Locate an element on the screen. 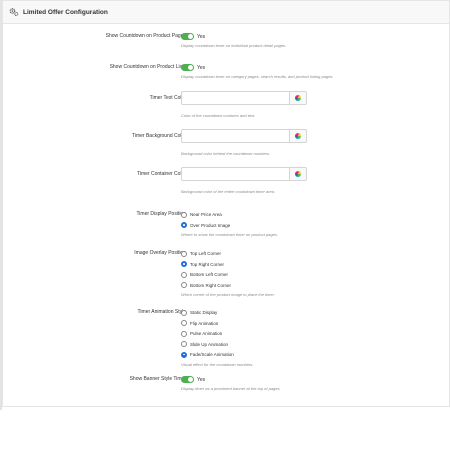 Image resolution: width=450 pixels, height=450 pixels. radio-option: Over Product Image is located at coordinates (301, 225).